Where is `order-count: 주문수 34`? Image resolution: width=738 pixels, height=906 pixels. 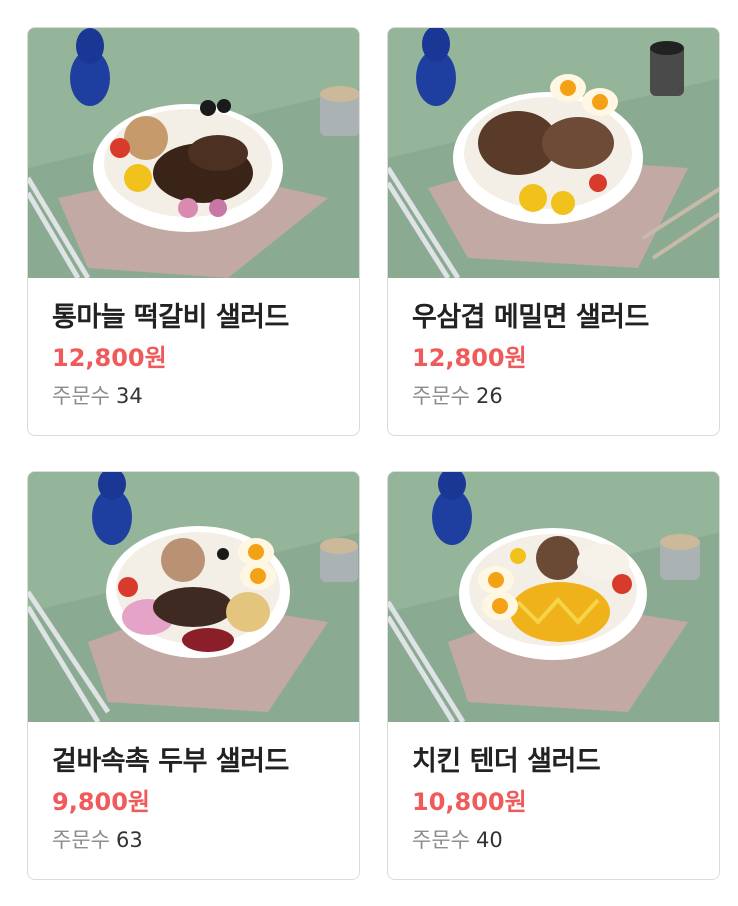 order-count: 주문수 34 is located at coordinates (205, 396).